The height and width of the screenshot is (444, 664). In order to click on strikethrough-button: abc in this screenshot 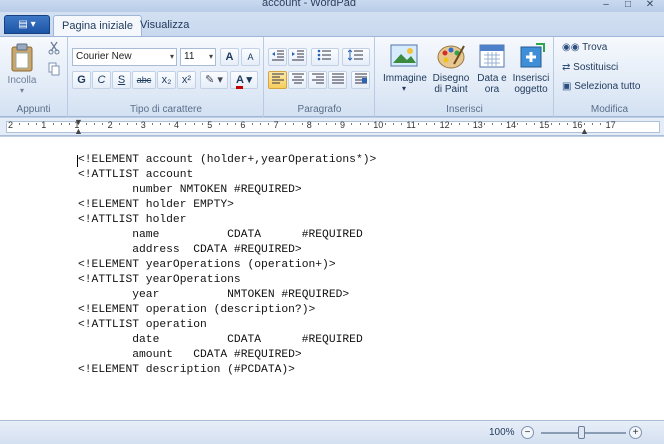, I will do `click(144, 80)`.